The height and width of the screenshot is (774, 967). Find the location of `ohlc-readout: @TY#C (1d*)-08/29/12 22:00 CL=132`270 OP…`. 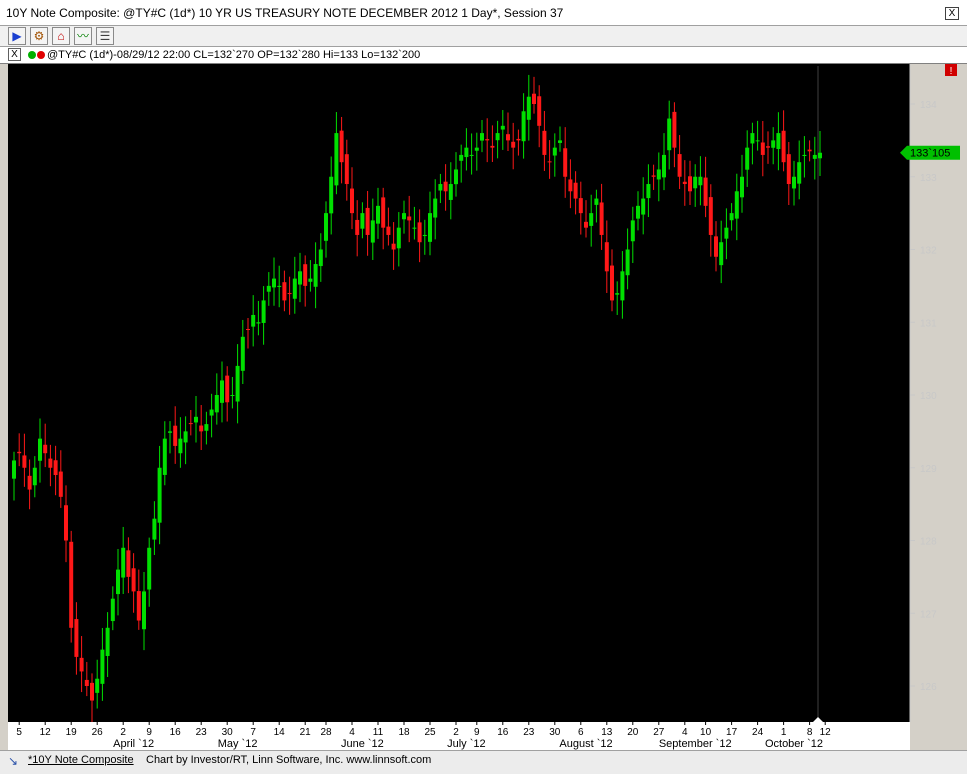

ohlc-readout: @TY#C (1d*)-08/29/12 22:00 CL=132`270 OP… is located at coordinates (234, 55).